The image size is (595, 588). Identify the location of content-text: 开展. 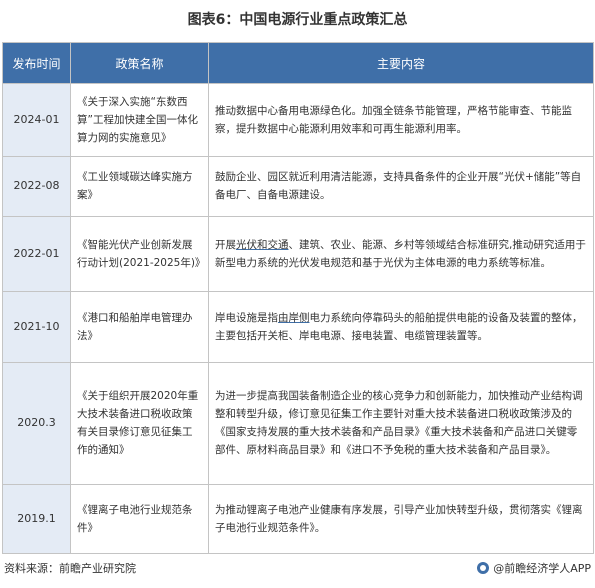
(225, 245).